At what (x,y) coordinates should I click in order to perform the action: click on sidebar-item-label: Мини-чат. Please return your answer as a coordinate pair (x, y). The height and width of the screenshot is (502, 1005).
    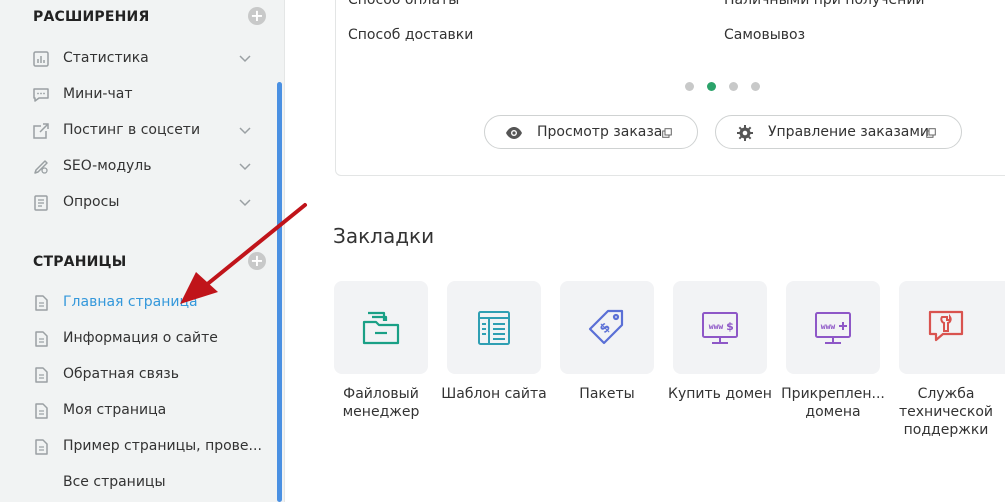
    Looking at the image, I should click on (98, 94).